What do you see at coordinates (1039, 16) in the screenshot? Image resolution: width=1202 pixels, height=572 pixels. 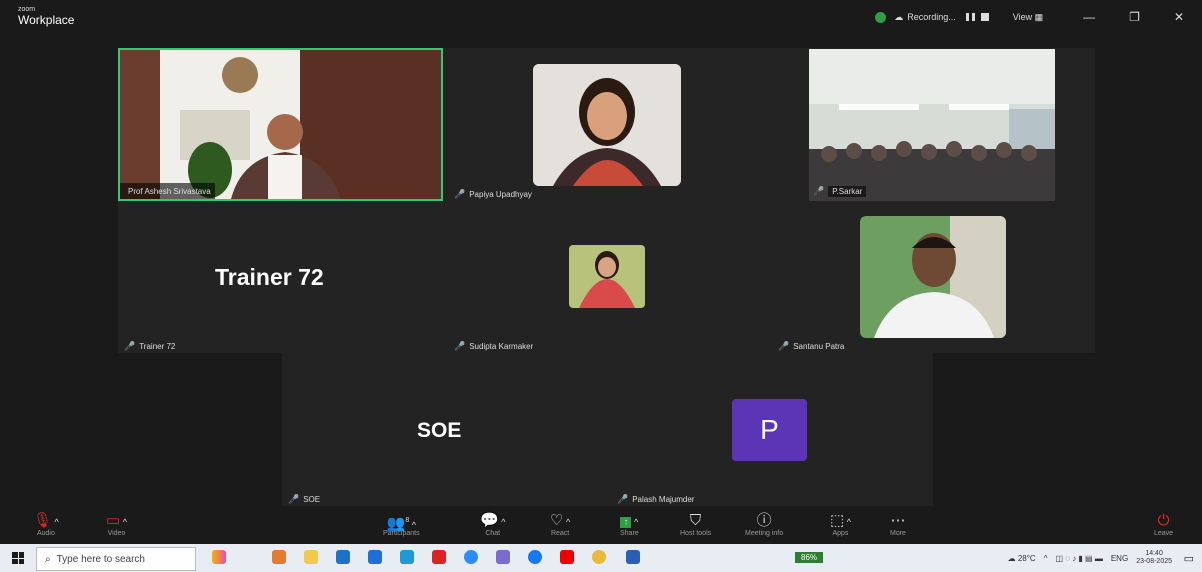 I see `grid-icon: ▦` at bounding box center [1039, 16].